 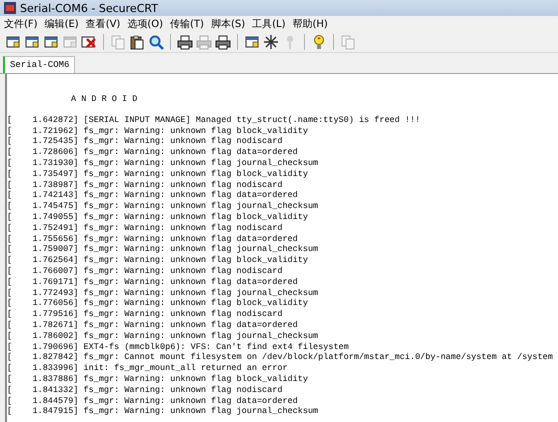 I want to click on menu-item: 脚本(S), so click(x=228, y=24).